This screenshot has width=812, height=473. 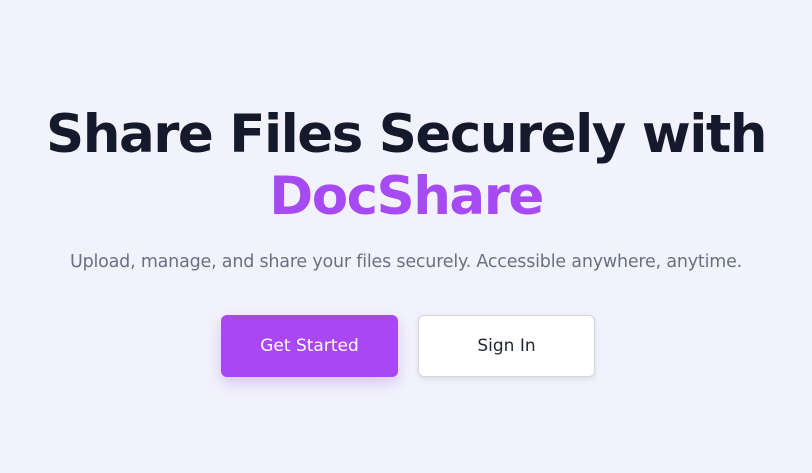 What do you see at coordinates (406, 196) in the screenshot?
I see `brand-name: DocShare` at bounding box center [406, 196].